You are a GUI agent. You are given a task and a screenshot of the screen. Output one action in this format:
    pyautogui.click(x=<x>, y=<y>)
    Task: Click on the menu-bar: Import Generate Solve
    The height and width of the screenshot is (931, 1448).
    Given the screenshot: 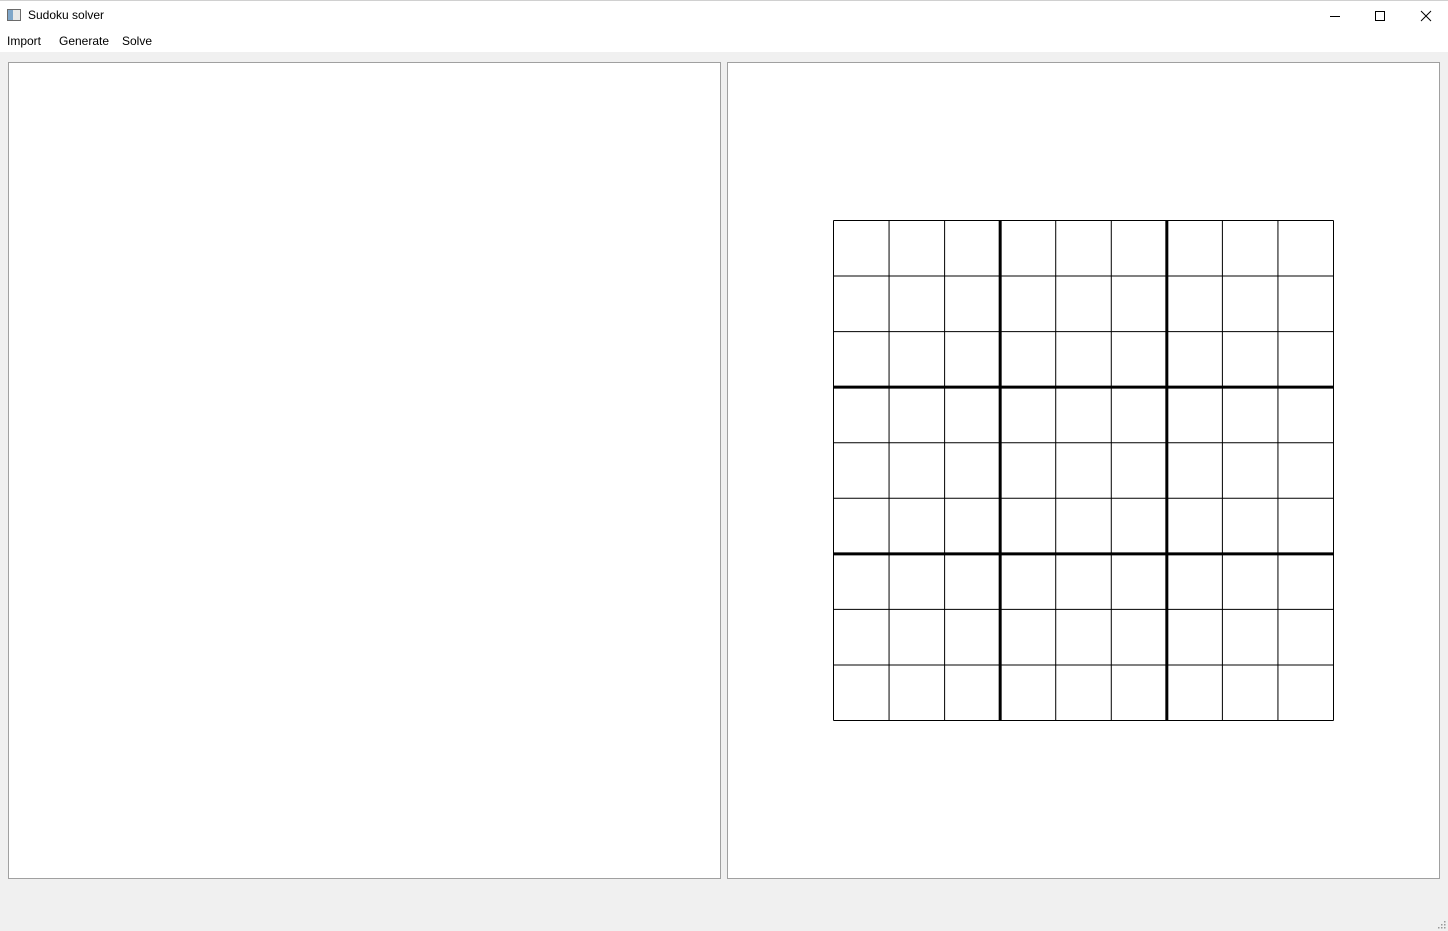 What is the action you would take?
    pyautogui.click(x=724, y=41)
    